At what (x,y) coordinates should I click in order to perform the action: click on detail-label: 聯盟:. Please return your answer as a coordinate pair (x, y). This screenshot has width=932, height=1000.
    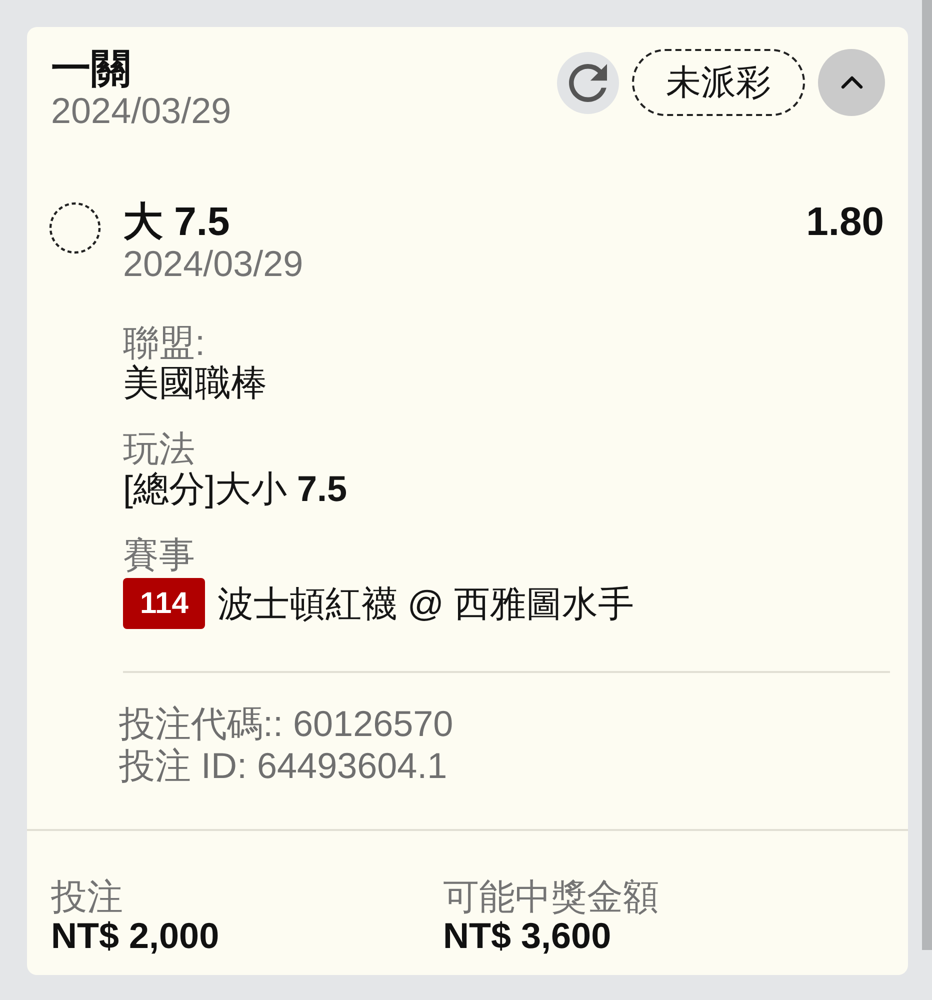
    Looking at the image, I should click on (164, 343).